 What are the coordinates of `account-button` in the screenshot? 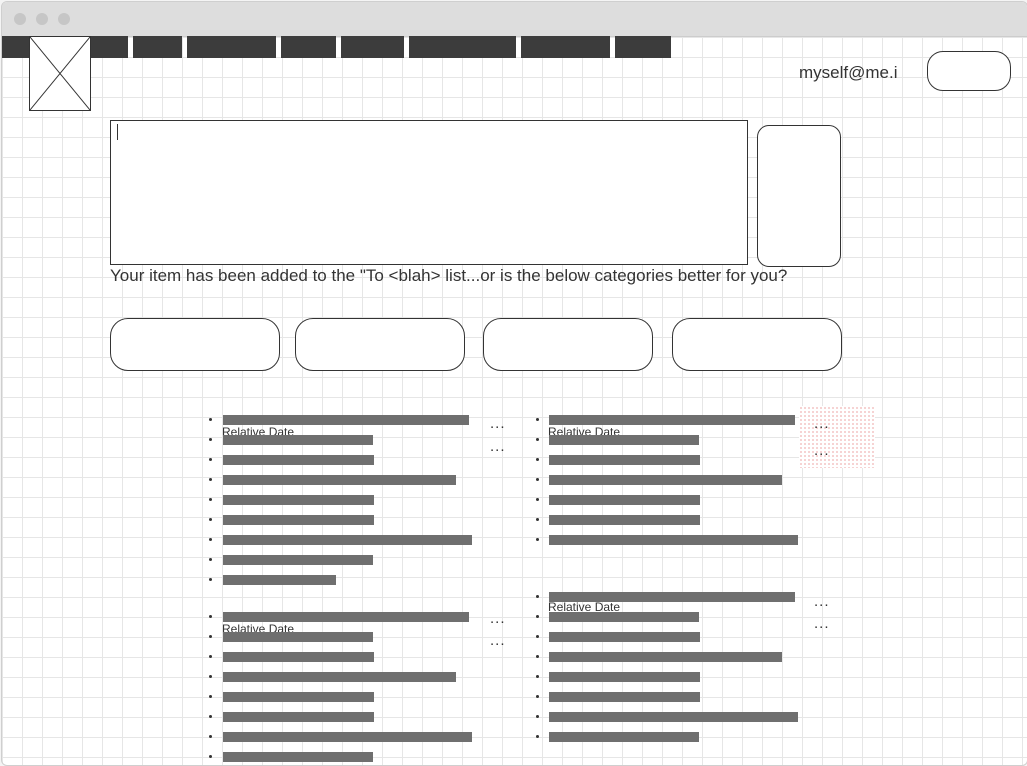 It's located at (969, 71).